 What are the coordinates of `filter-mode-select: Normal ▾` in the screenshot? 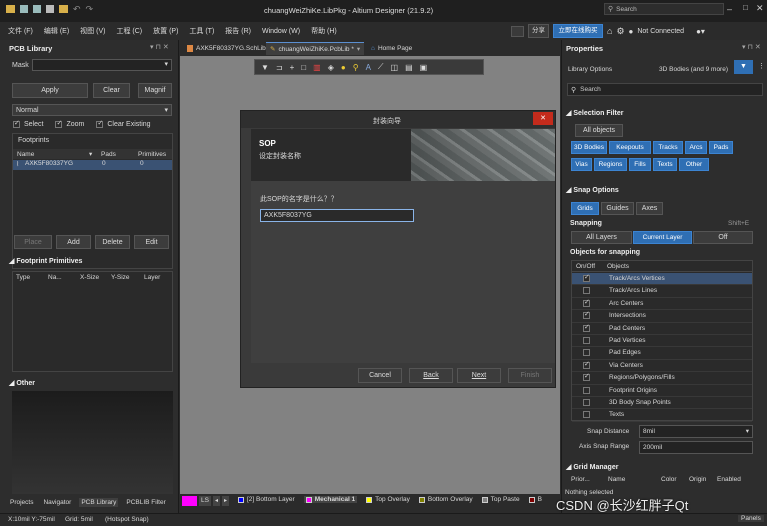 It's located at (92, 110).